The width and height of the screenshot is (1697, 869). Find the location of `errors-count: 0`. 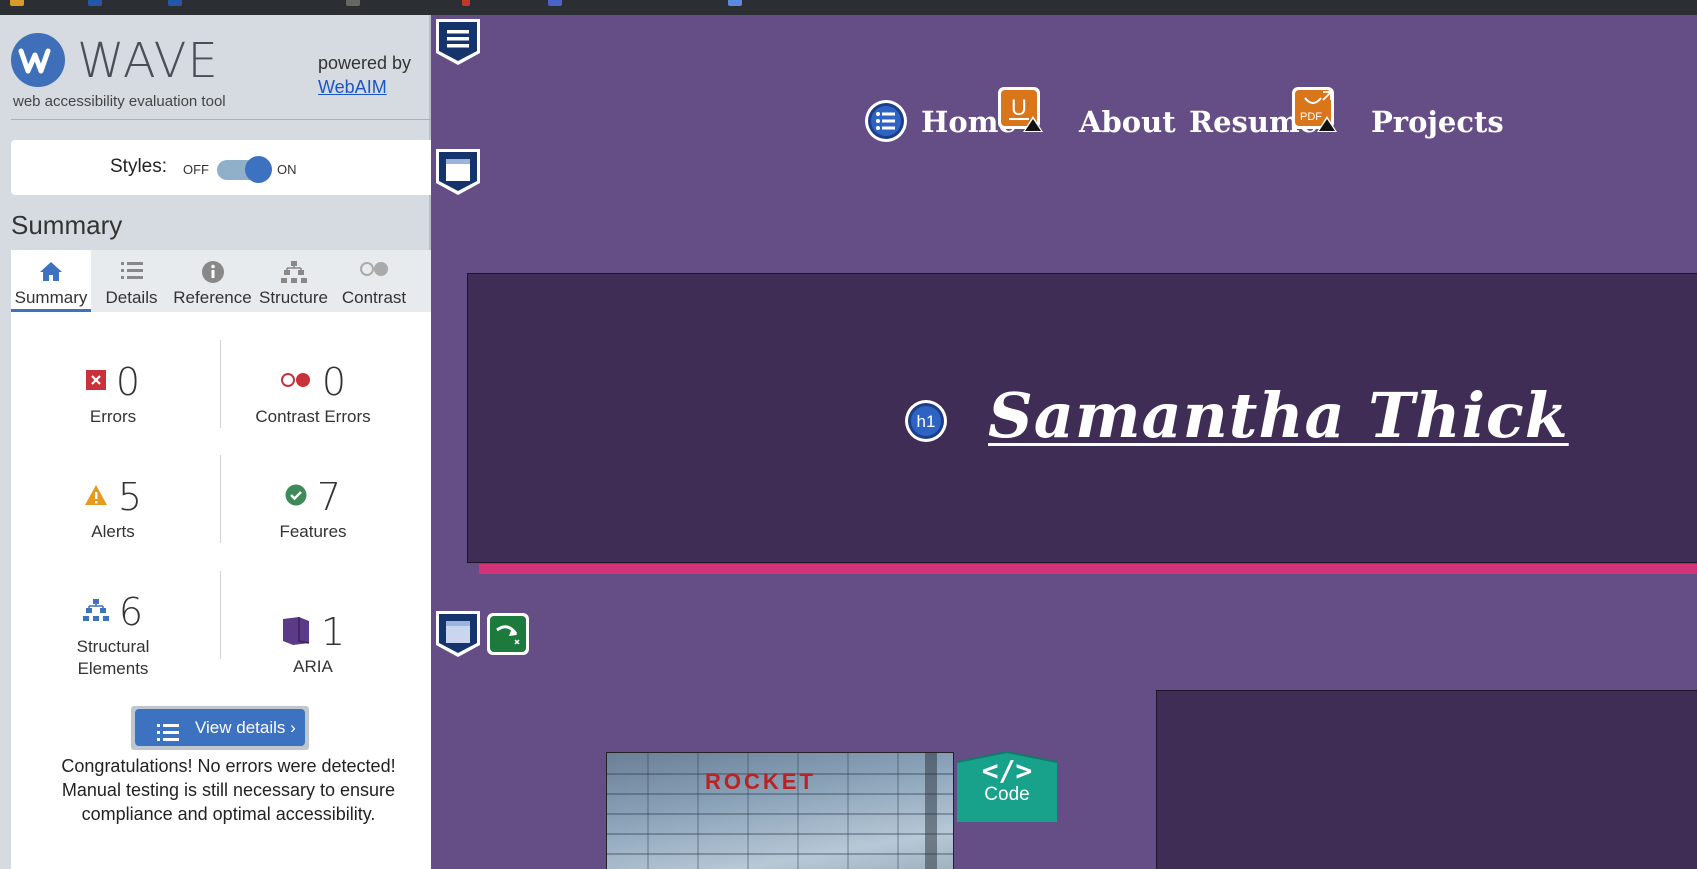

errors-count: 0 is located at coordinates (128, 382).